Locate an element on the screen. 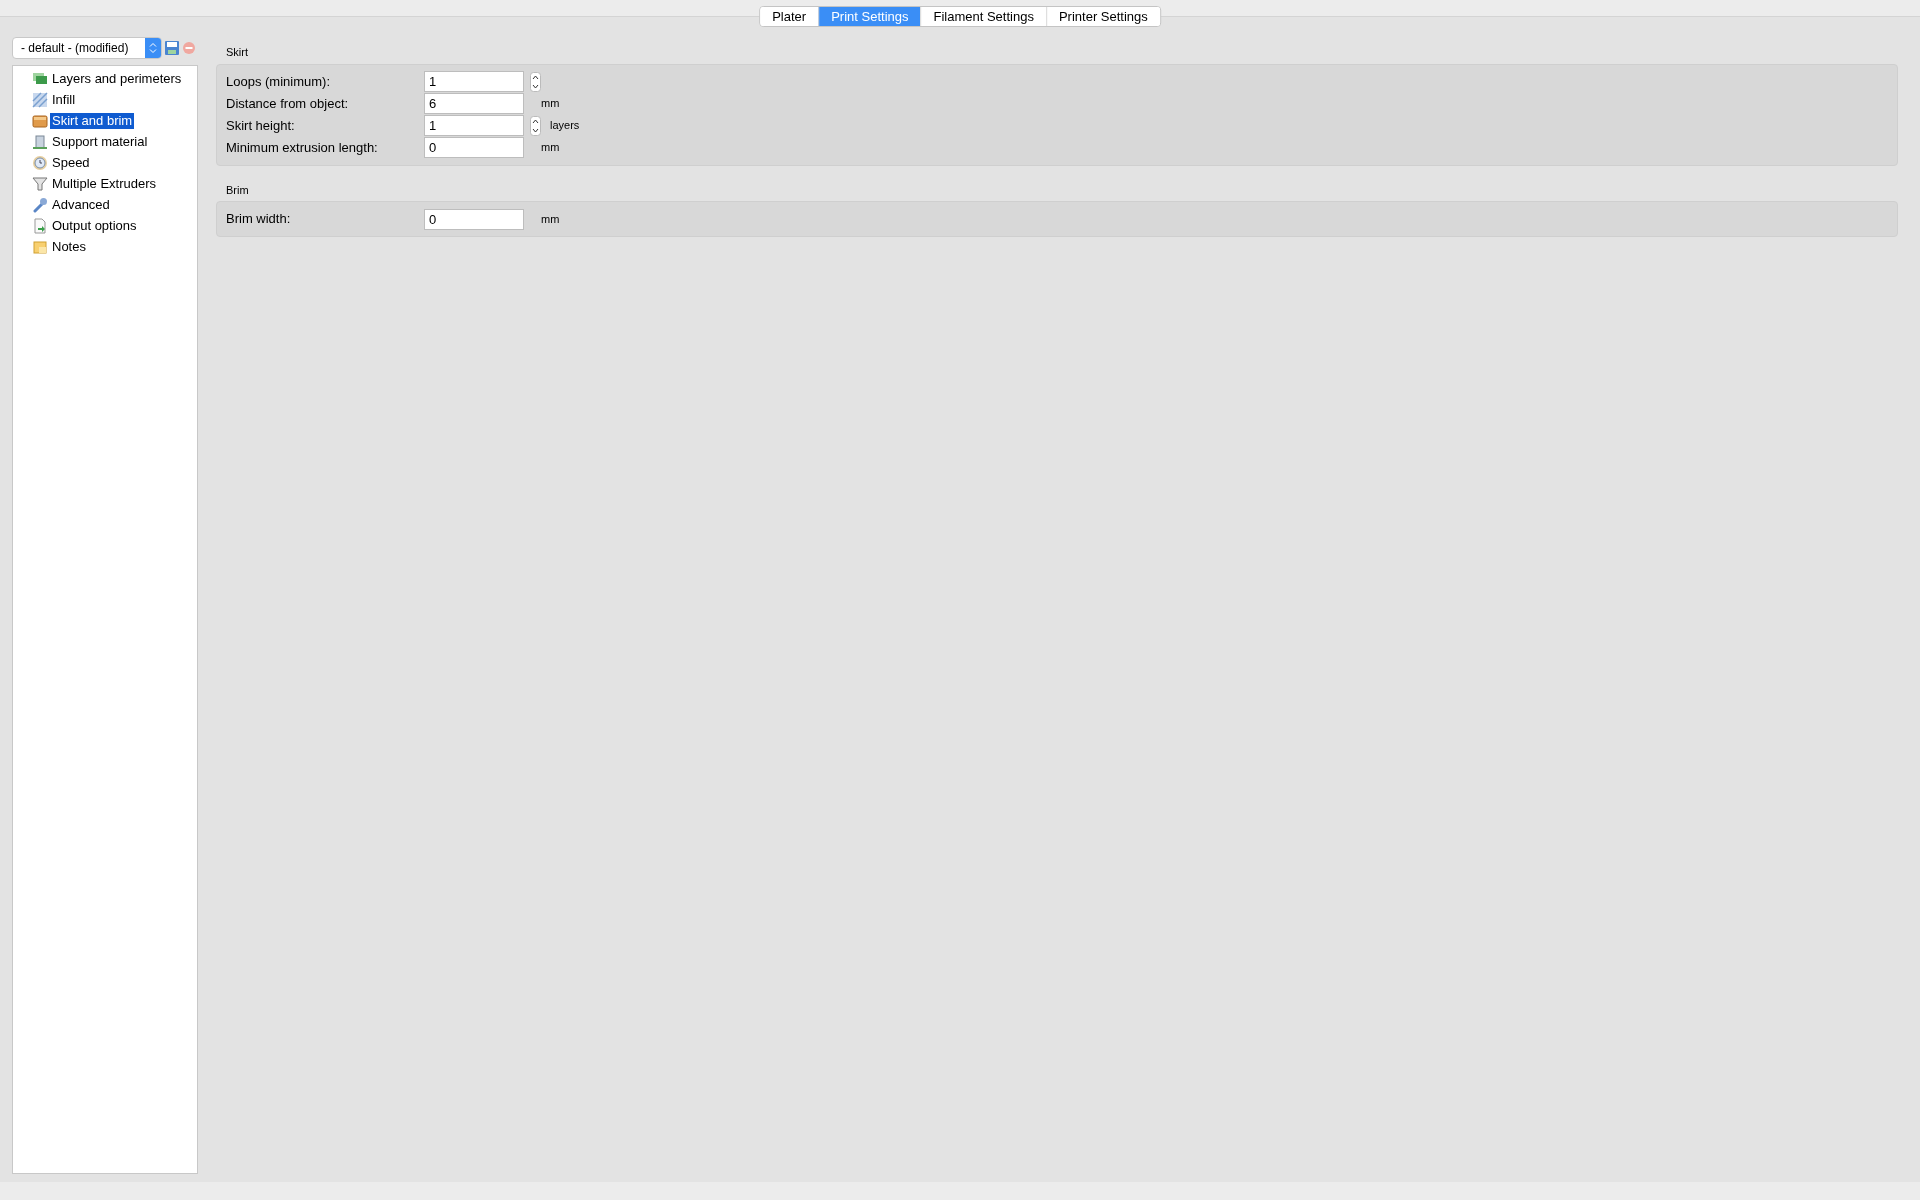 This screenshot has height=1200, width=1920. infill-icon is located at coordinates (40, 100).